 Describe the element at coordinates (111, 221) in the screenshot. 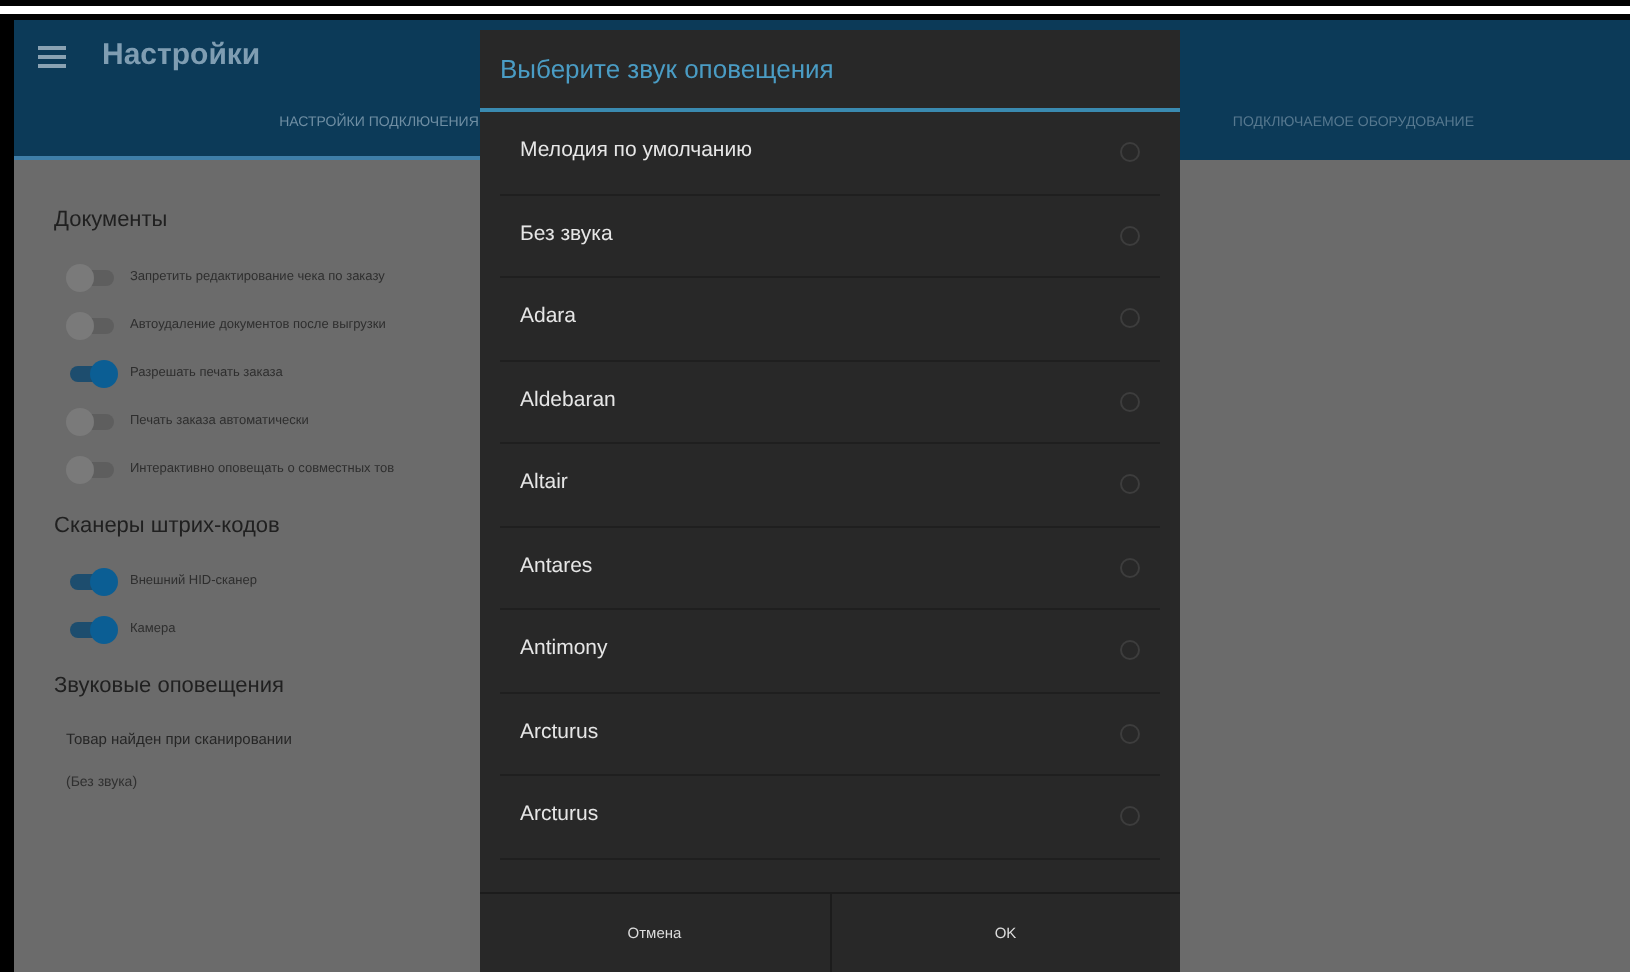

I see `section-heading: Документы` at that location.